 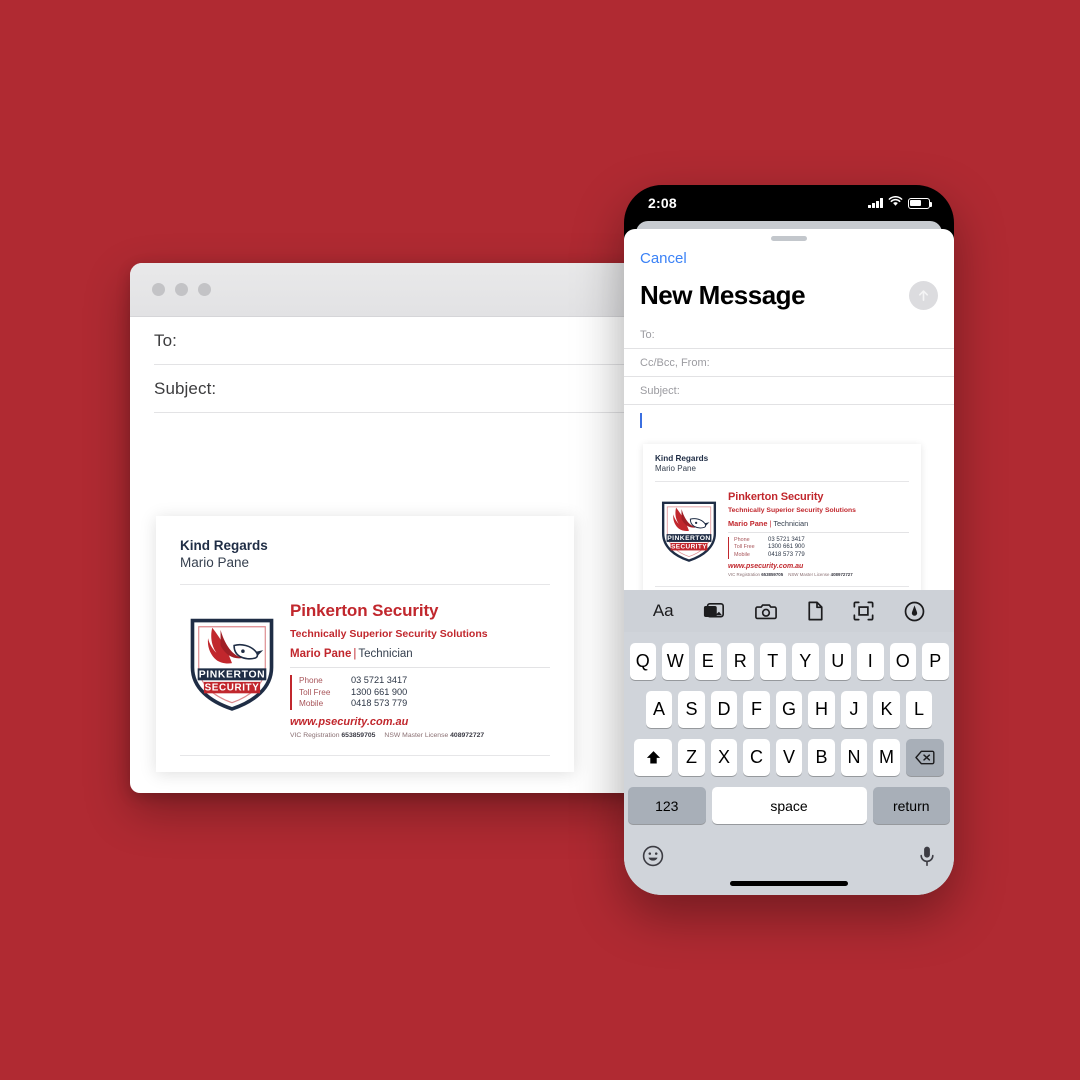 I want to click on key-f: F, so click(x=756, y=709).